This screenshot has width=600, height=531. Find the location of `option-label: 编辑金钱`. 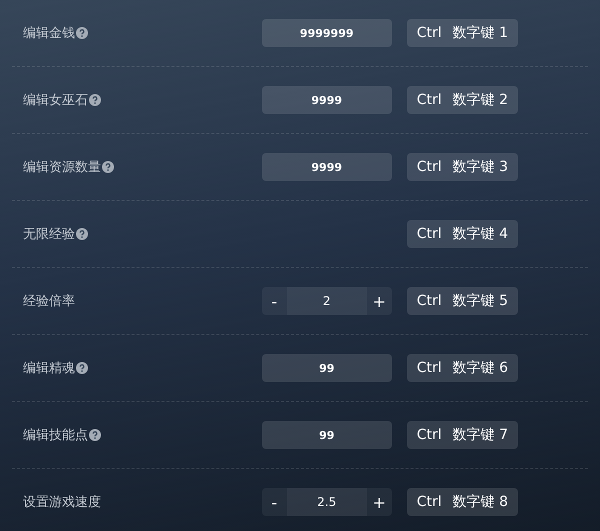

option-label: 编辑金钱 is located at coordinates (49, 33).